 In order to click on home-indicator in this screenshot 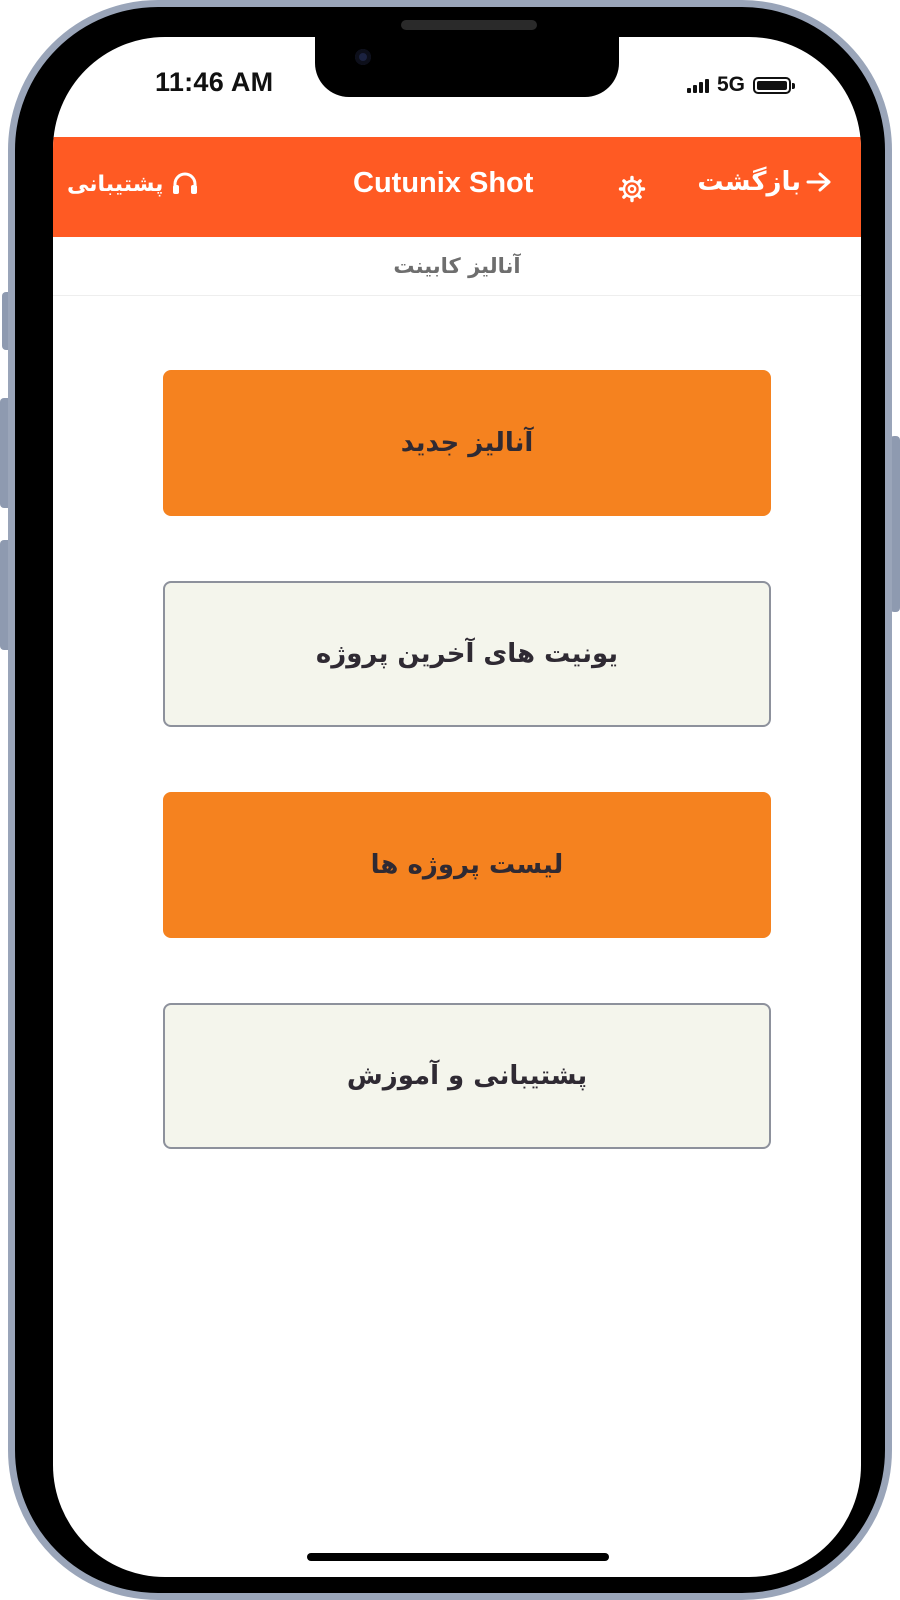, I will do `click(458, 1557)`.